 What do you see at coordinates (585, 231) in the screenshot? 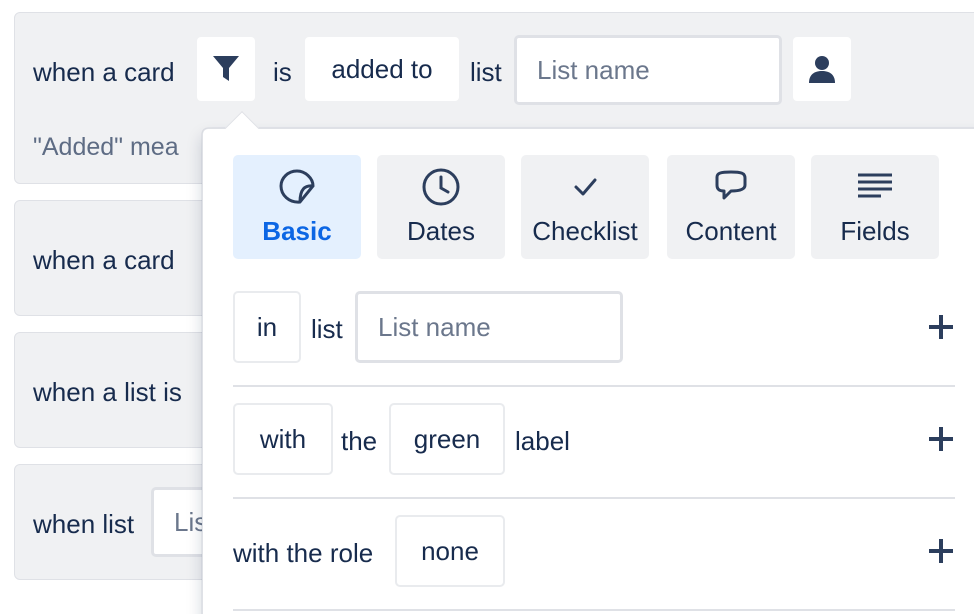
I see `tab-label: Checklist` at bounding box center [585, 231].